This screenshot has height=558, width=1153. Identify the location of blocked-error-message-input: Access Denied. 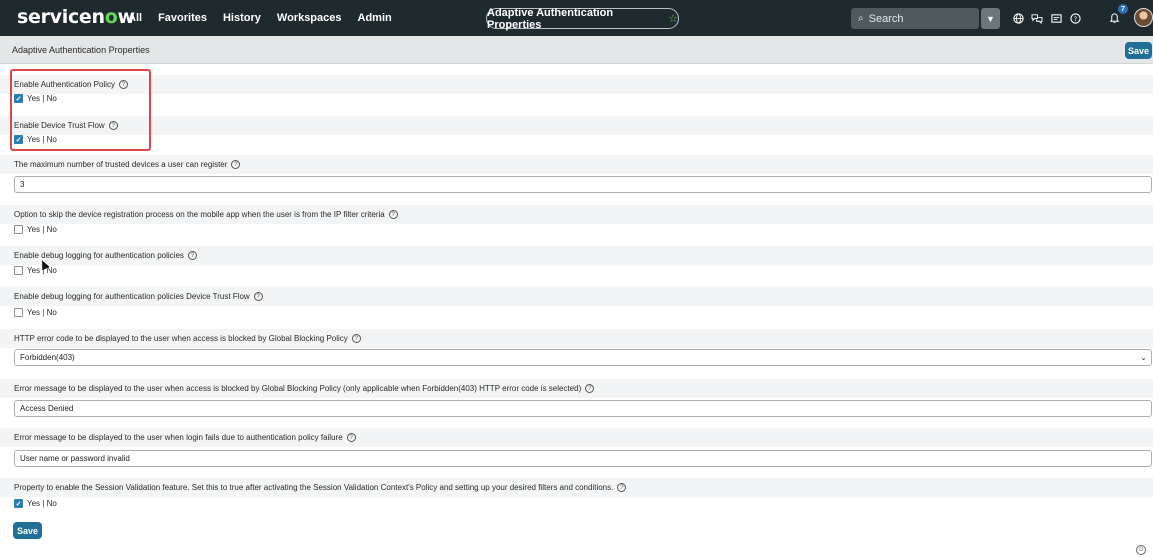
(583, 408).